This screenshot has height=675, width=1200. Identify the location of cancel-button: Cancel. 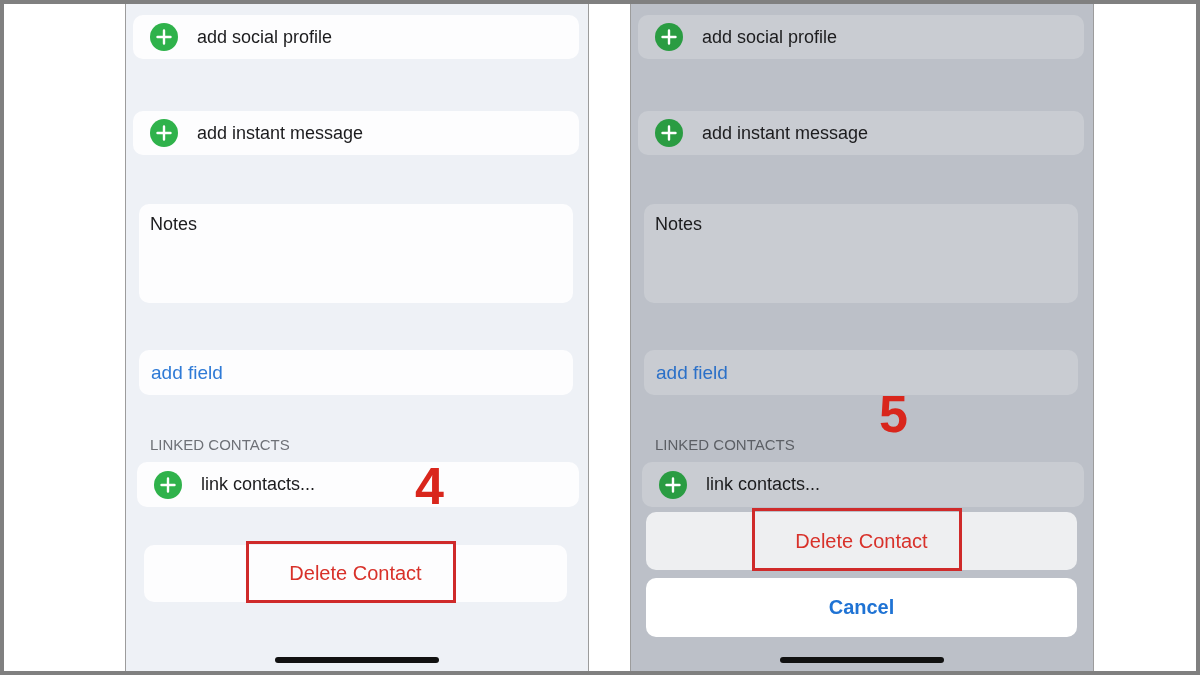
(861, 607).